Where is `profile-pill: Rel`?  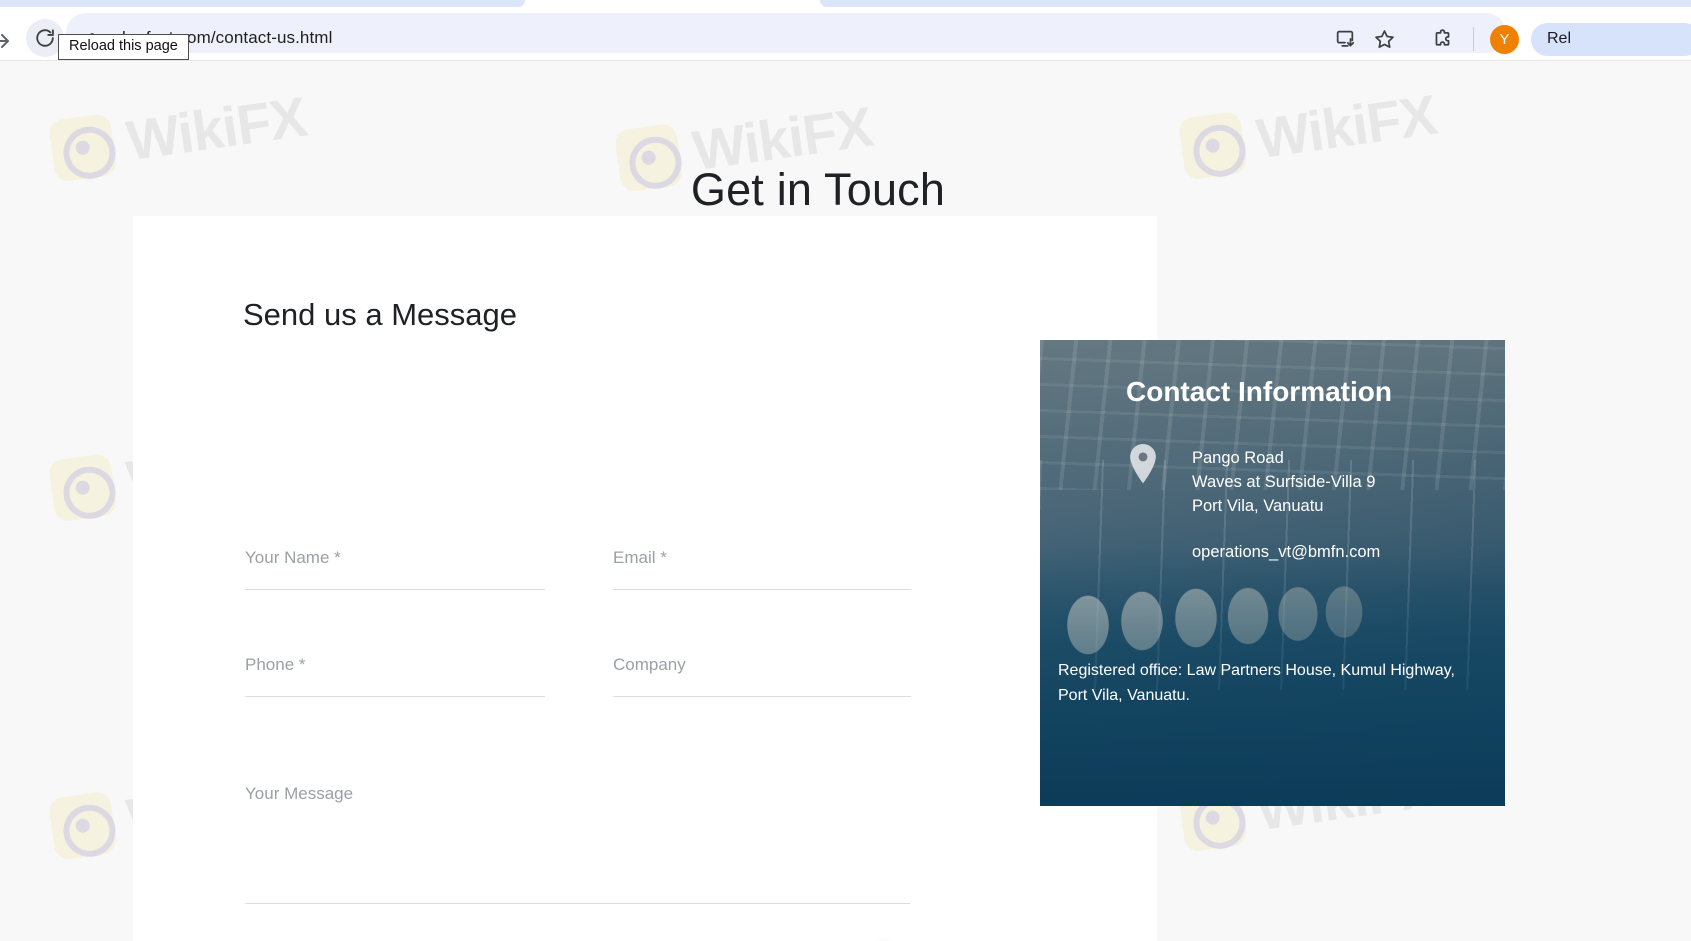
profile-pill: Rel is located at coordinates (1611, 39).